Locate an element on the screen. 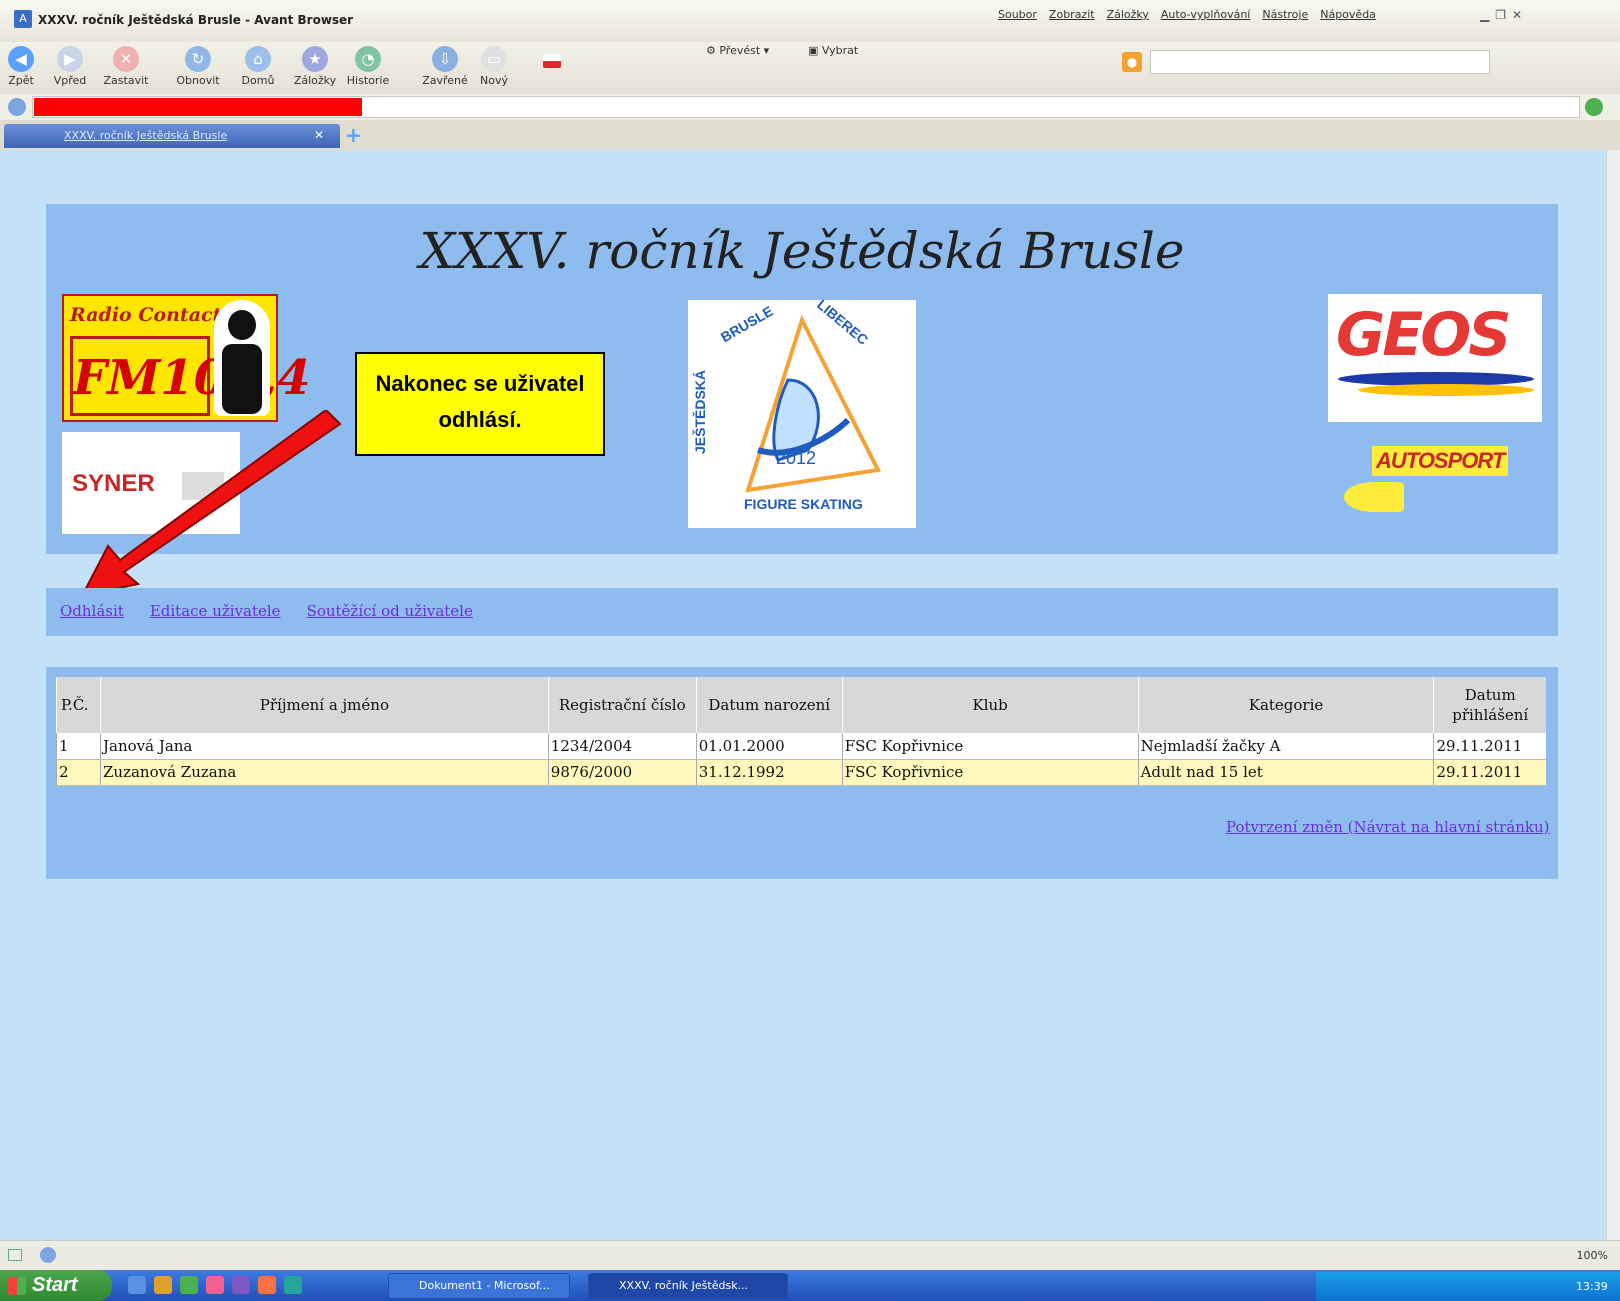 The width and height of the screenshot is (1620, 1301). vertical-scrollbar is located at coordinates (1613, 695).